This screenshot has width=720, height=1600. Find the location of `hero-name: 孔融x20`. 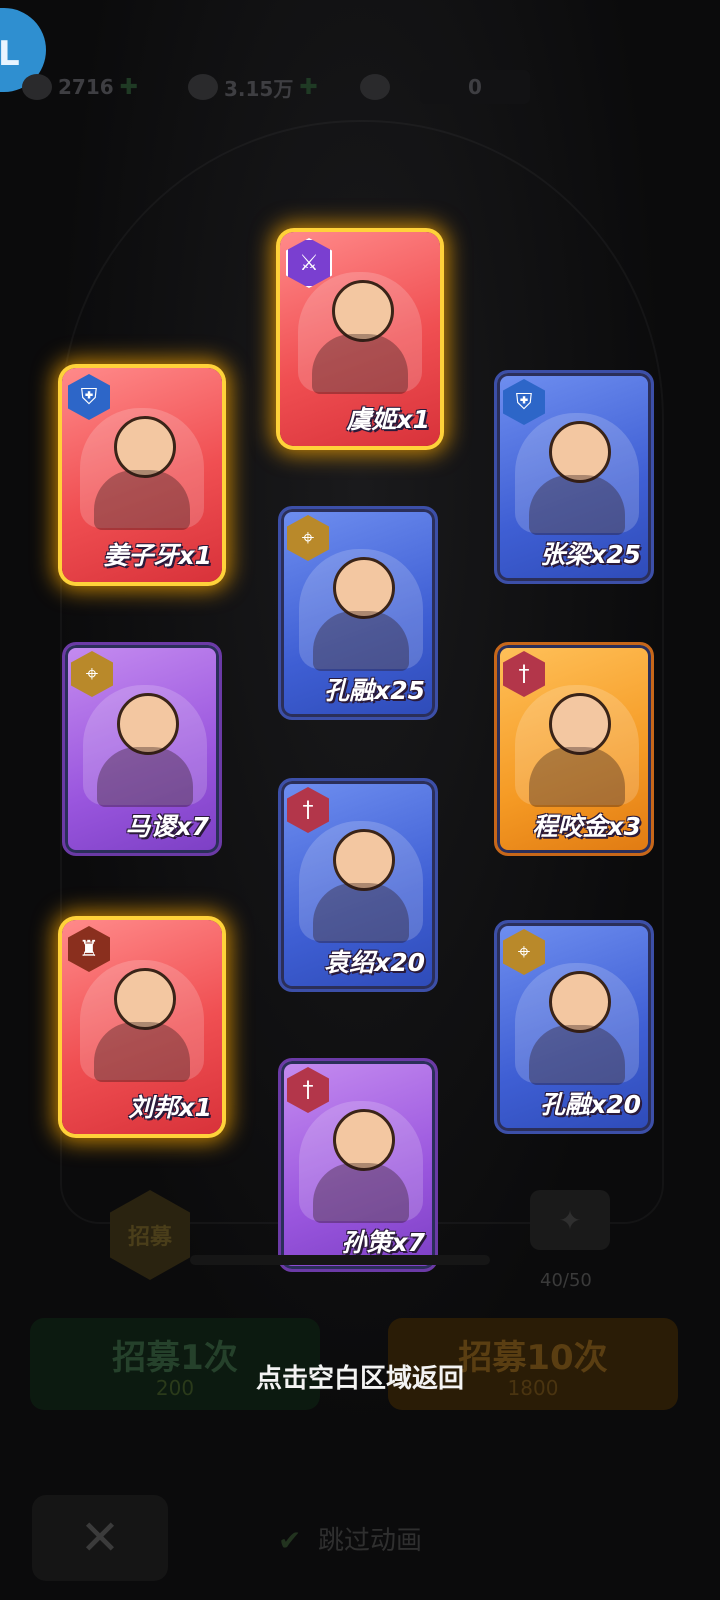

hero-name: 孔融x20 is located at coordinates (590, 1104).